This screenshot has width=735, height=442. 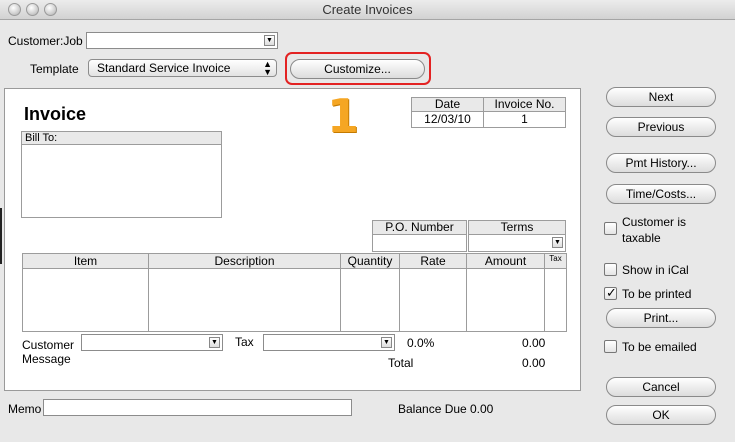 I want to click on ok-button: OK, so click(x=661, y=415).